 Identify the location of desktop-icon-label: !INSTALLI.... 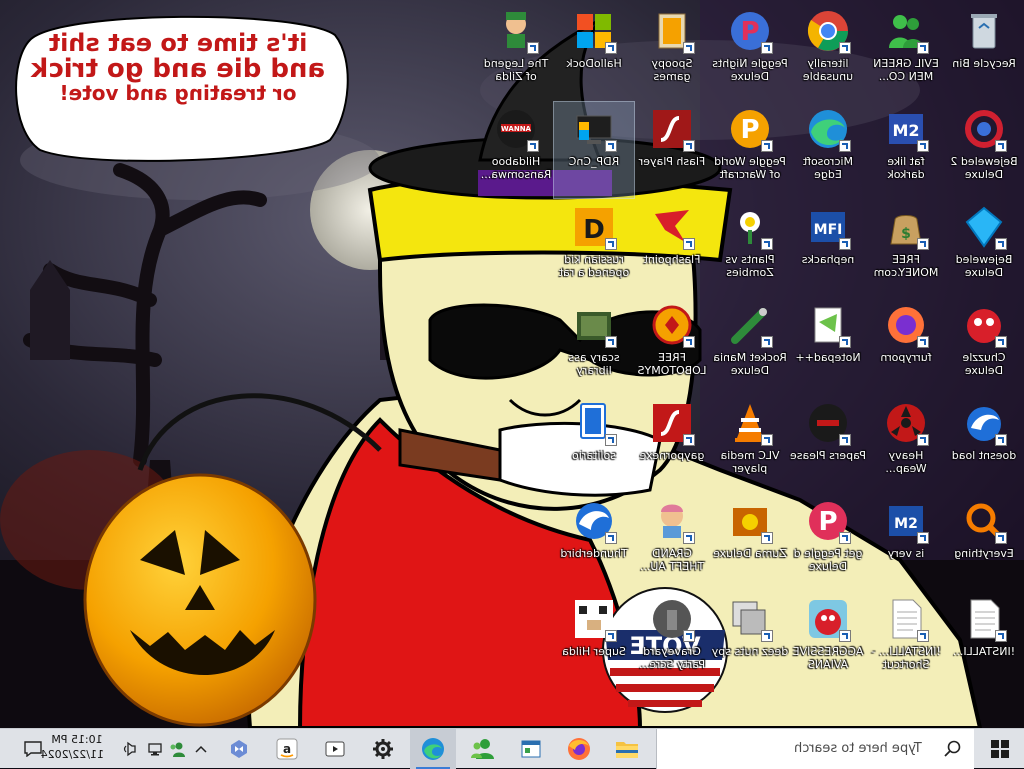
(984, 651).